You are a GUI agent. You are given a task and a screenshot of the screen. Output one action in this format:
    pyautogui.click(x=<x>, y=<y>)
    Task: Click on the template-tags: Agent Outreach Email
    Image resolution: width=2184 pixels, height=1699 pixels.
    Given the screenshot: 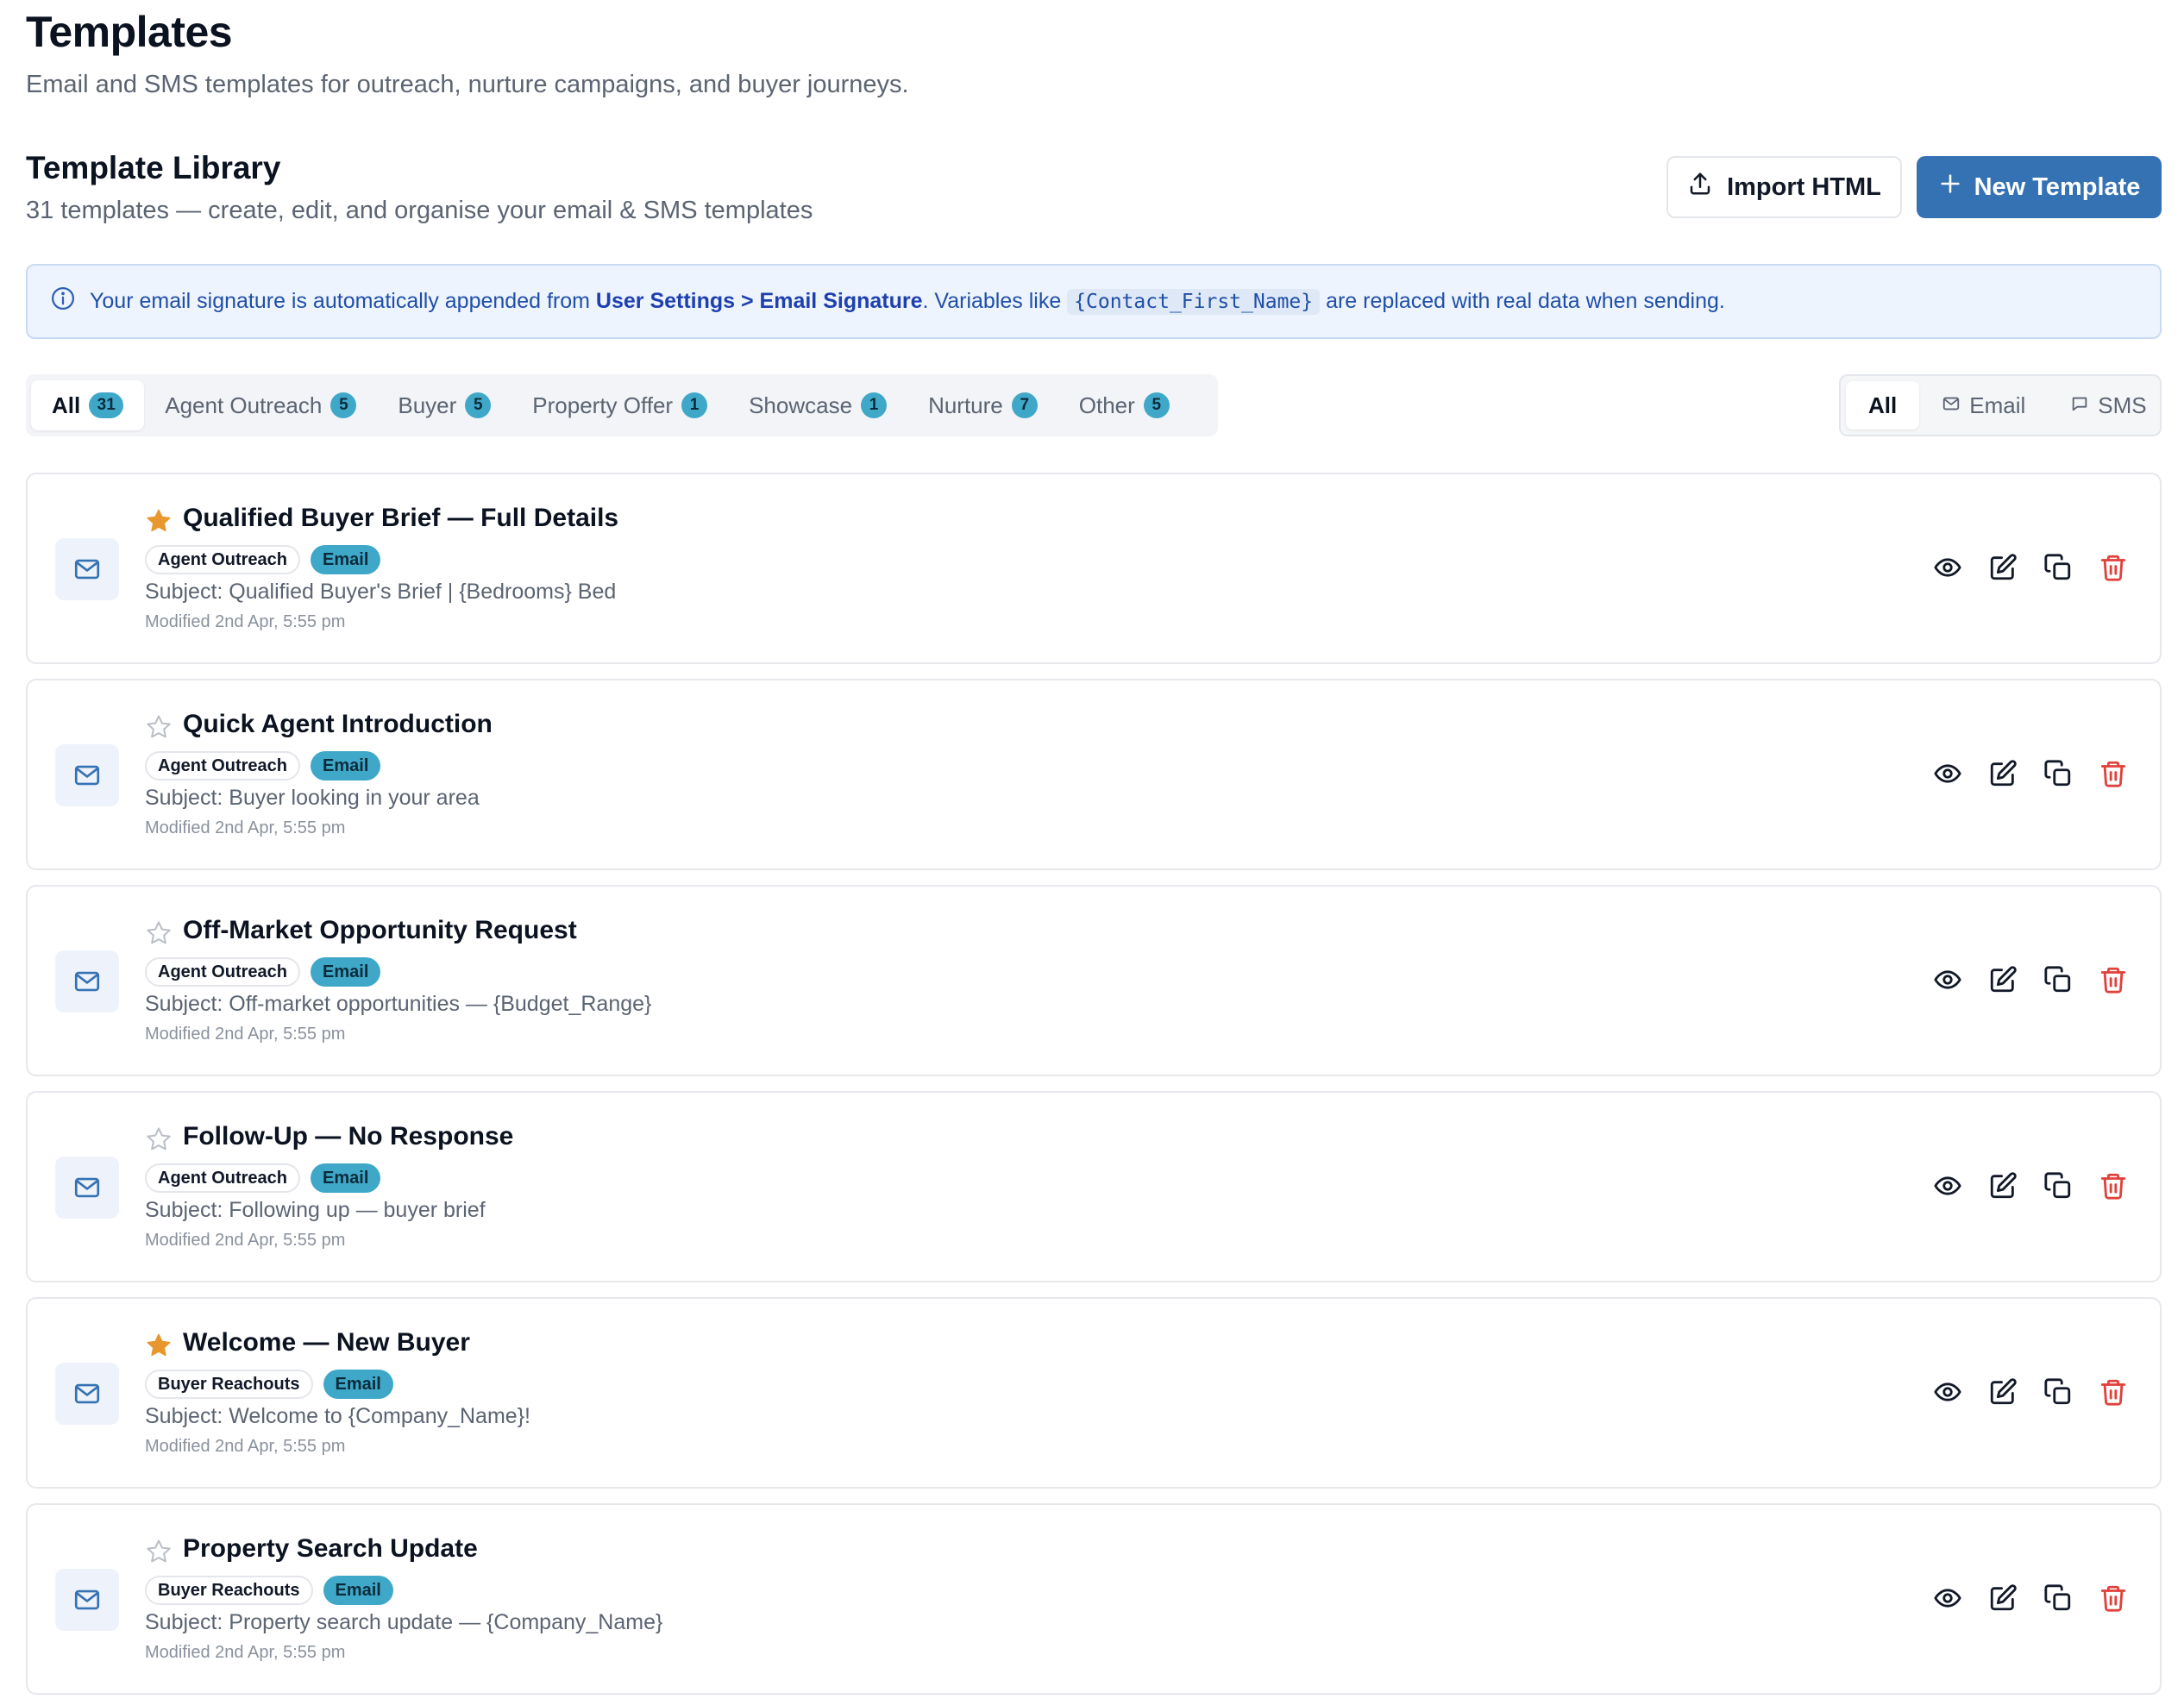 What is the action you would take?
    pyautogui.click(x=263, y=559)
    